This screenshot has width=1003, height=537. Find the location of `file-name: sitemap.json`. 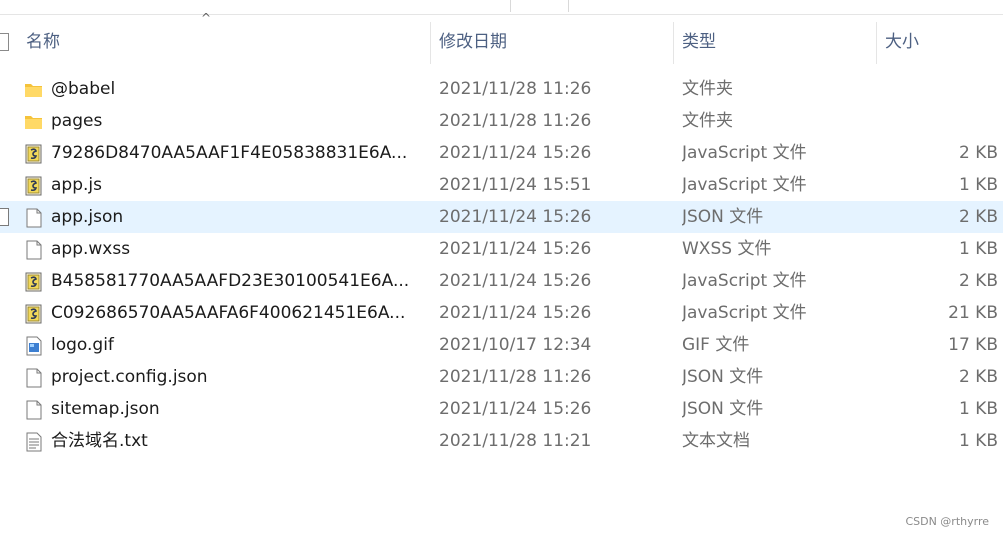

file-name: sitemap.json is located at coordinates (236, 409).